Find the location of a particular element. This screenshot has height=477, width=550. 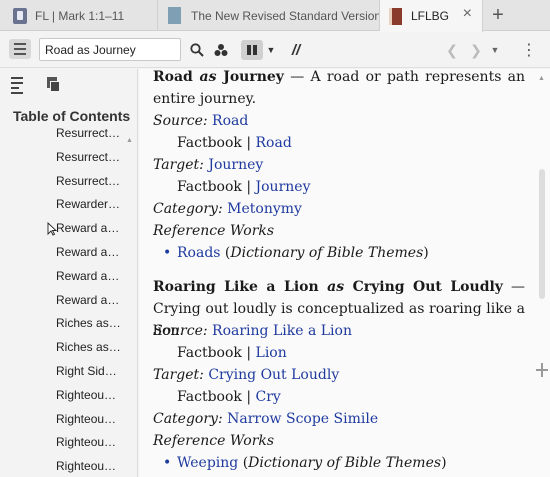

layout-icon is located at coordinates (252, 50).